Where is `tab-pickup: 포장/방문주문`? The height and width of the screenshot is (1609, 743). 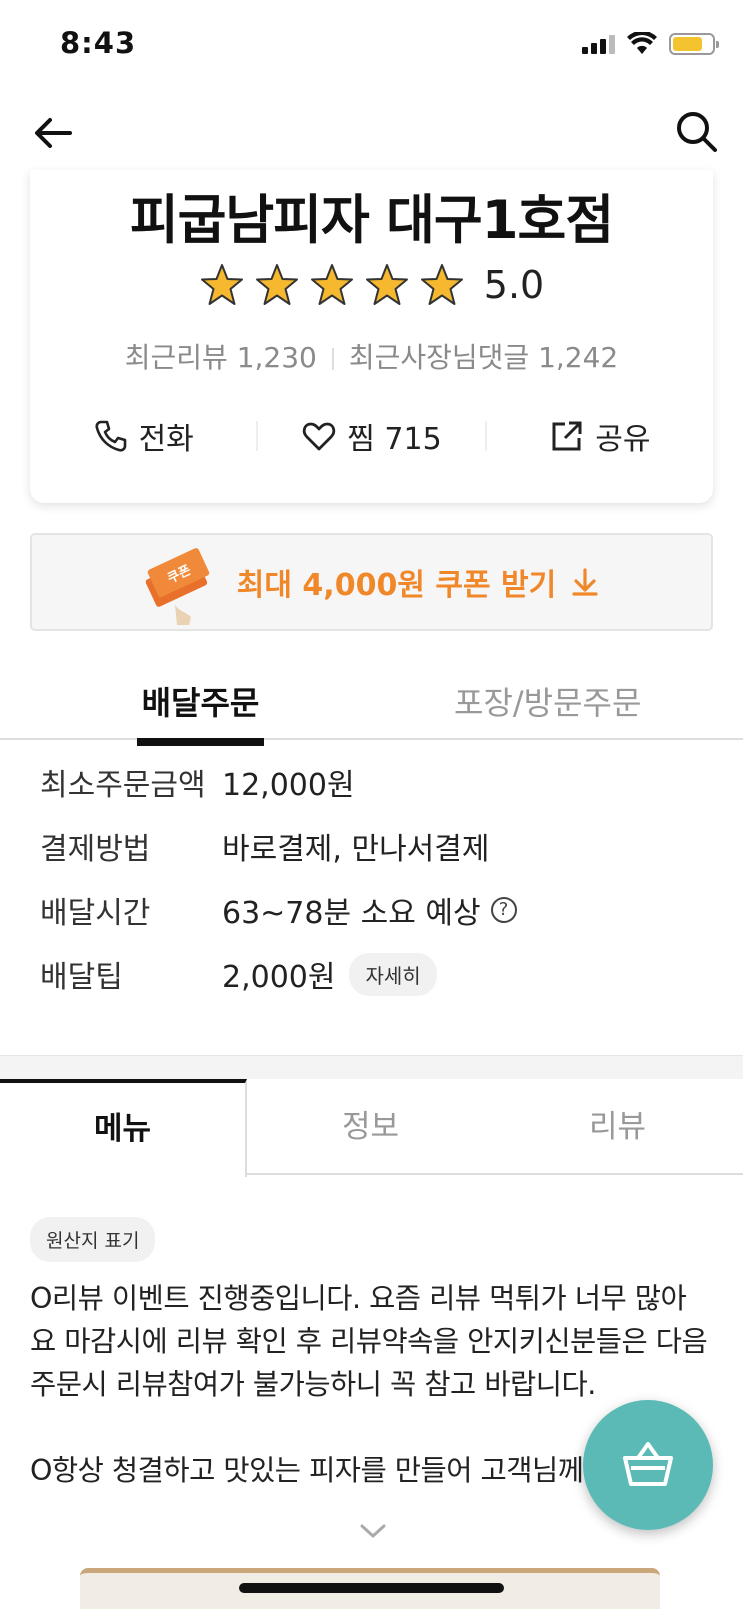
tab-pickup: 포장/방문주문 is located at coordinates (547, 701).